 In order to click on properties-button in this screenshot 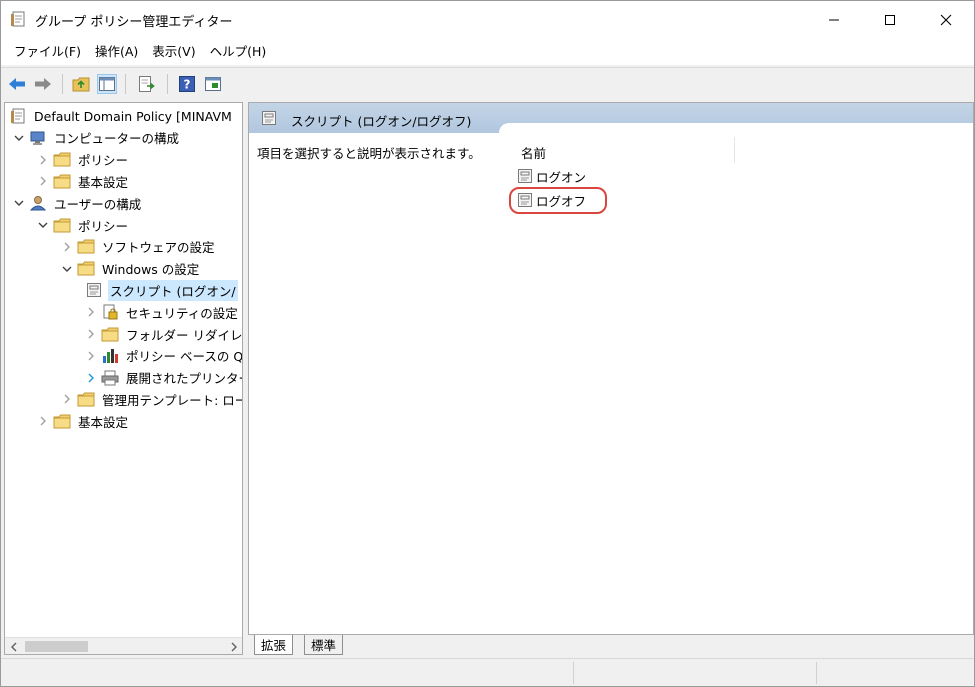, I will do `click(213, 84)`.